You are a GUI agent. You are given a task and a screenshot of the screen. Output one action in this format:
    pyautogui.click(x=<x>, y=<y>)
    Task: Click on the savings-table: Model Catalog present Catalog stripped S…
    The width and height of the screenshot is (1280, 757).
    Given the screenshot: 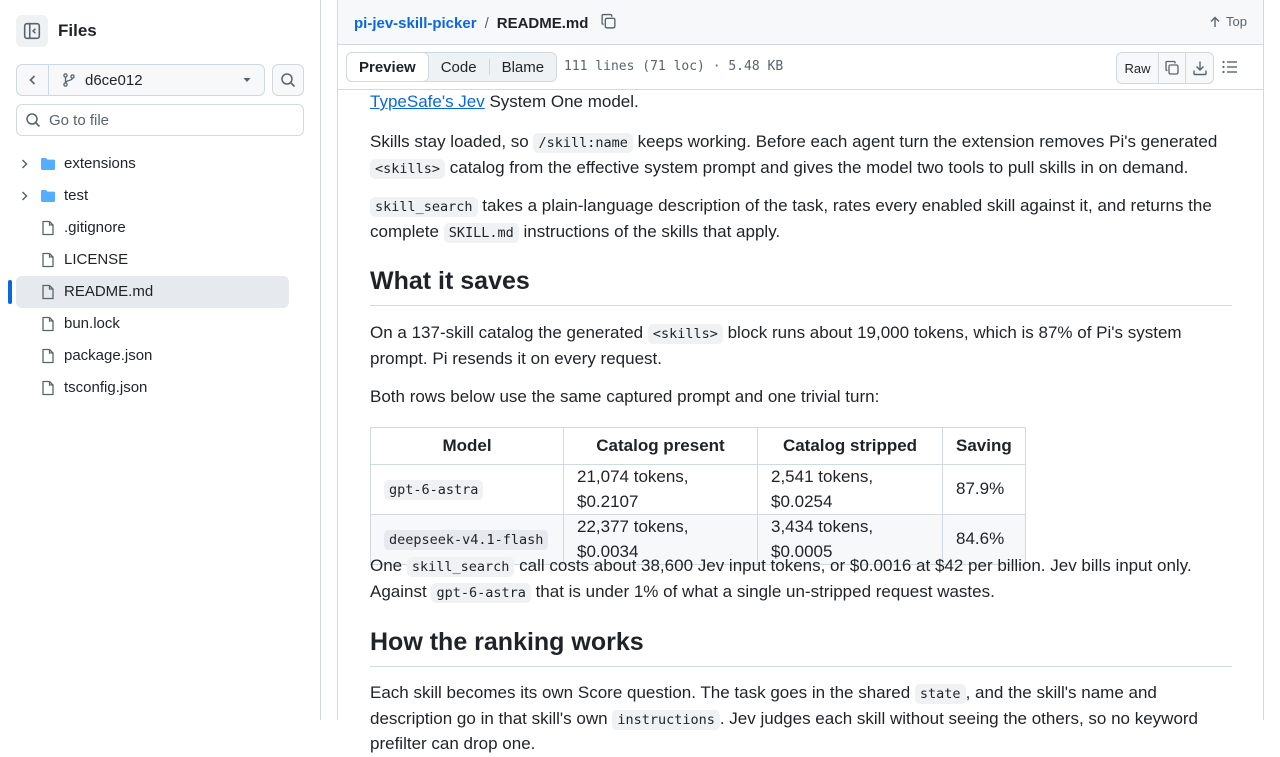 What is the action you would take?
    pyautogui.click(x=698, y=496)
    